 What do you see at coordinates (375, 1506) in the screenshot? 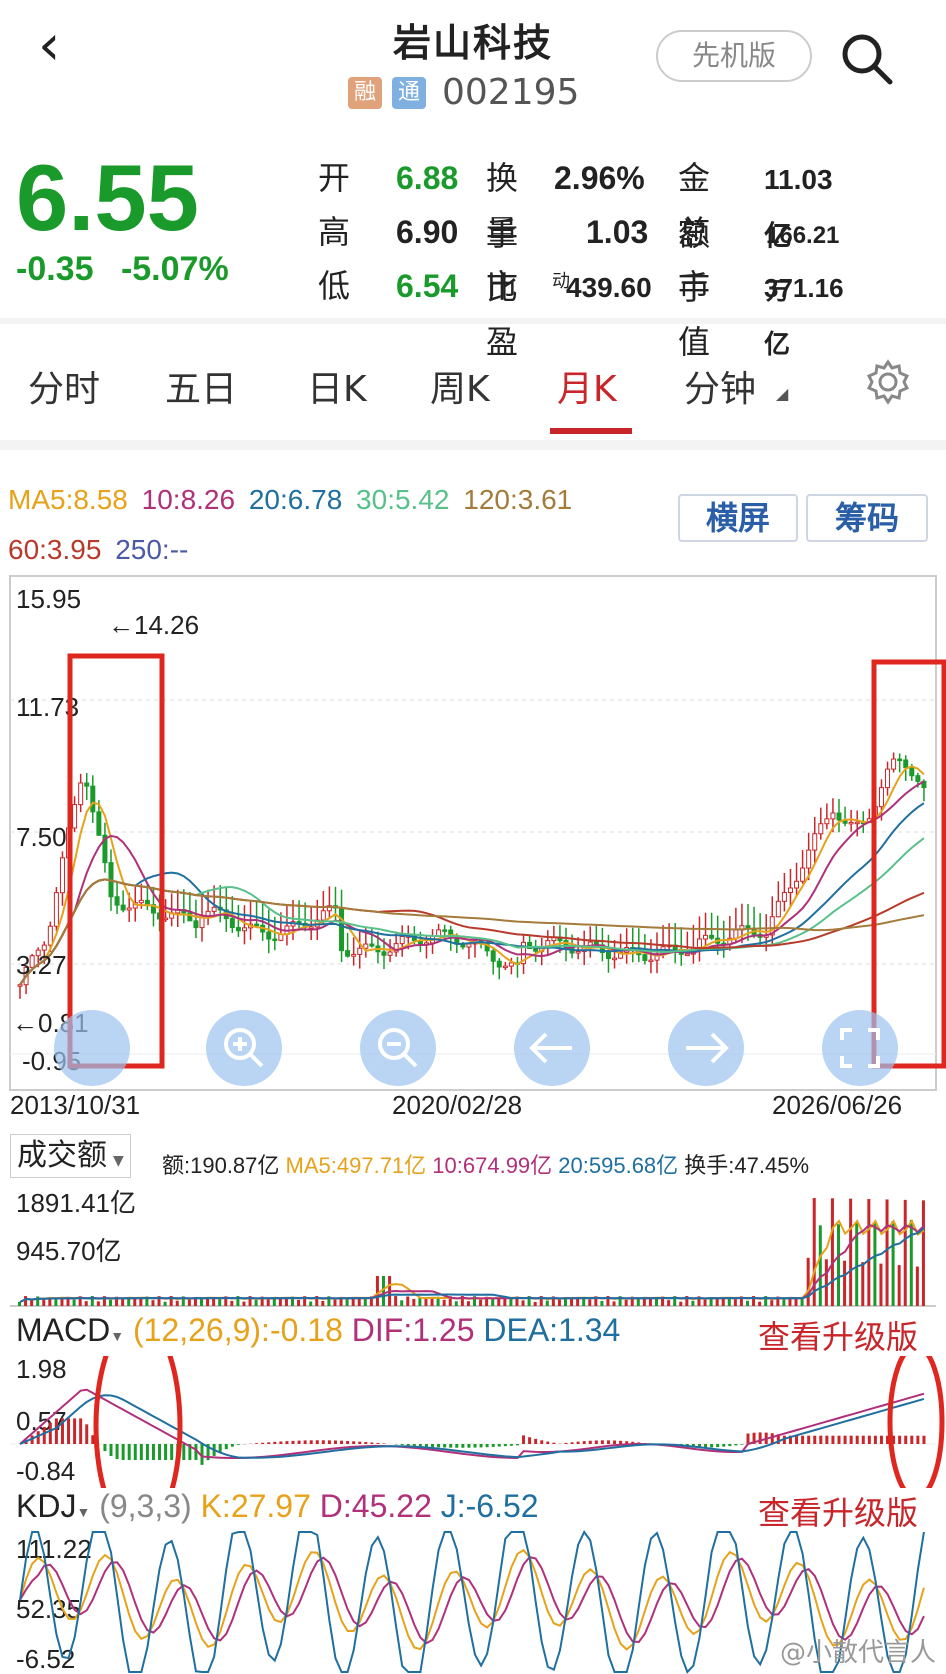
I see `kdj-d: D:45.22` at bounding box center [375, 1506].